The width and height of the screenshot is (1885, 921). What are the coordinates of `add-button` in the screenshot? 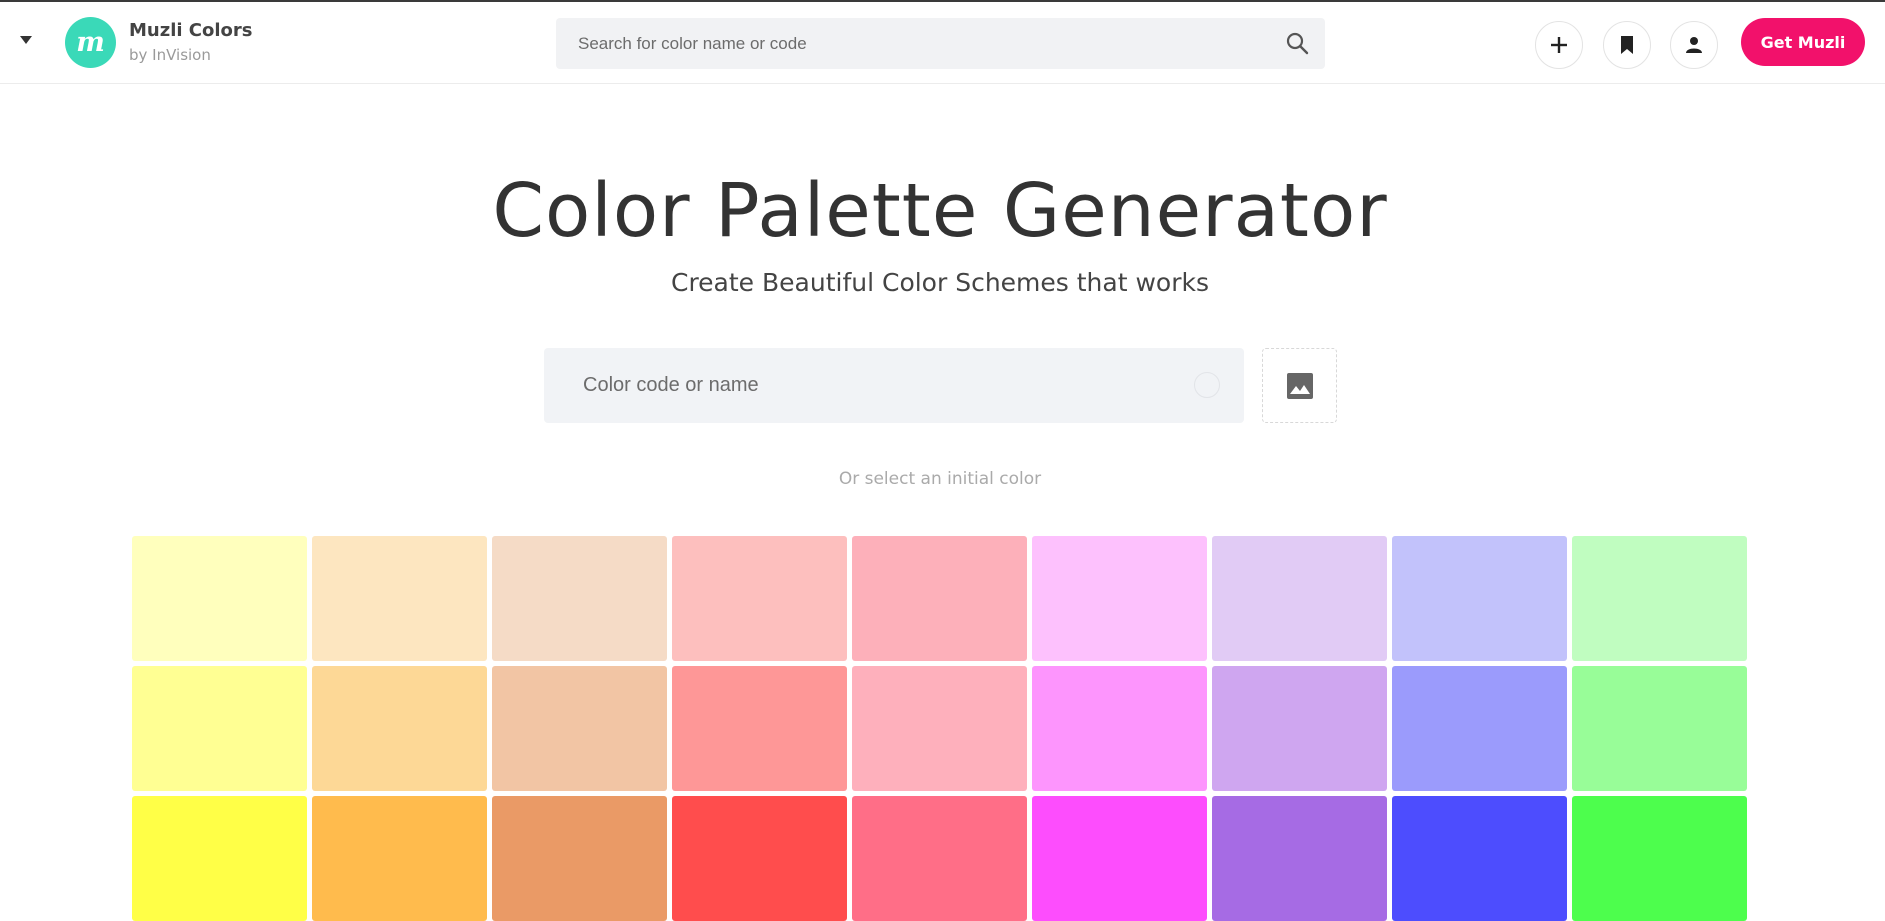 It's located at (1559, 45).